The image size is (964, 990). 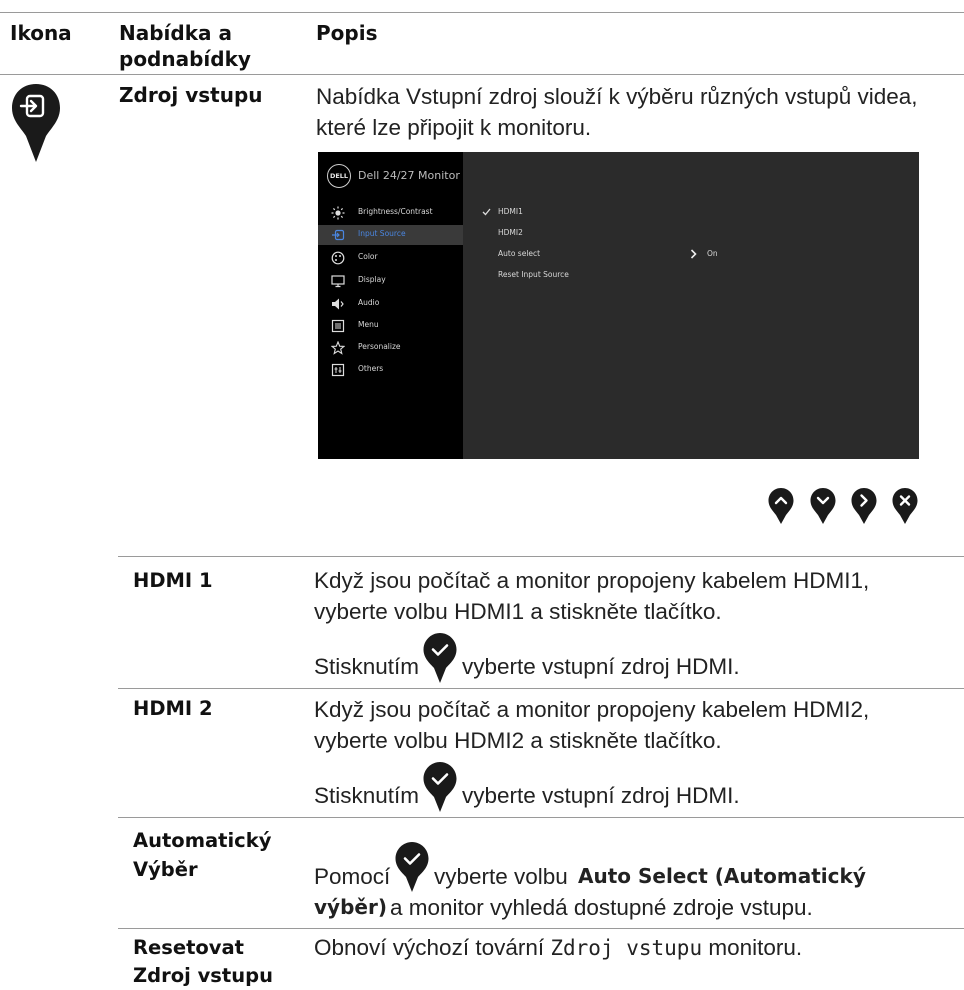 What do you see at coordinates (338, 213) in the screenshot?
I see `brightness-icon` at bounding box center [338, 213].